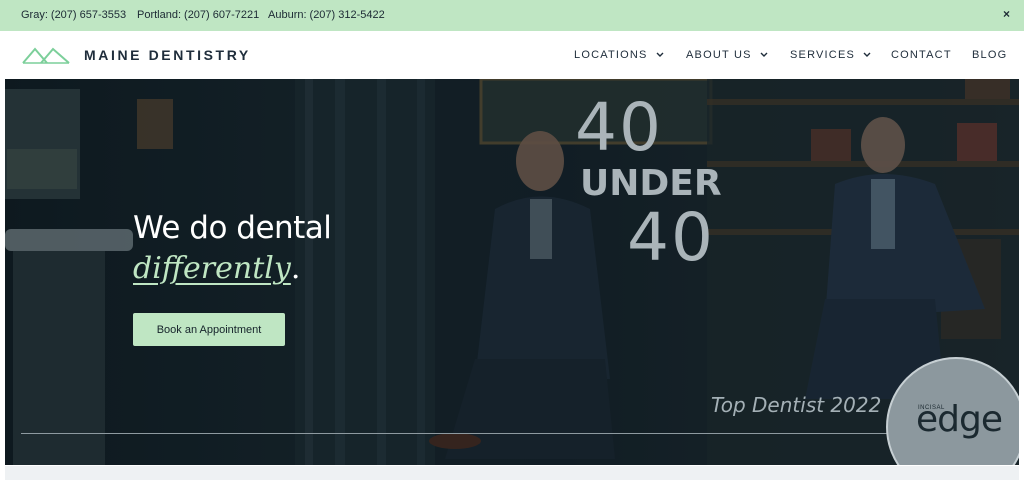 The height and width of the screenshot is (480, 1024). Describe the element at coordinates (46, 55) in the screenshot. I see `mountain-logo-icon` at that location.